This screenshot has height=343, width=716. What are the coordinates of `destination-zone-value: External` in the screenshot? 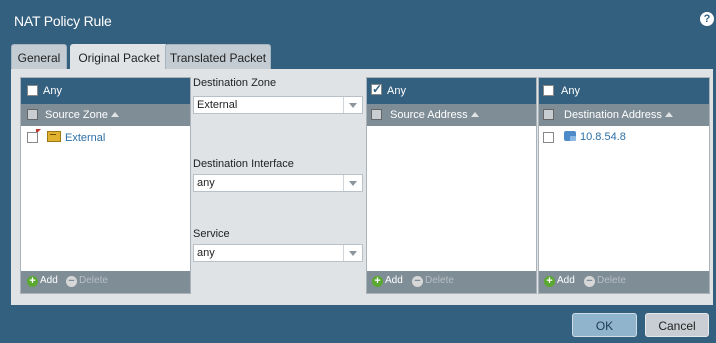 It's located at (217, 105).